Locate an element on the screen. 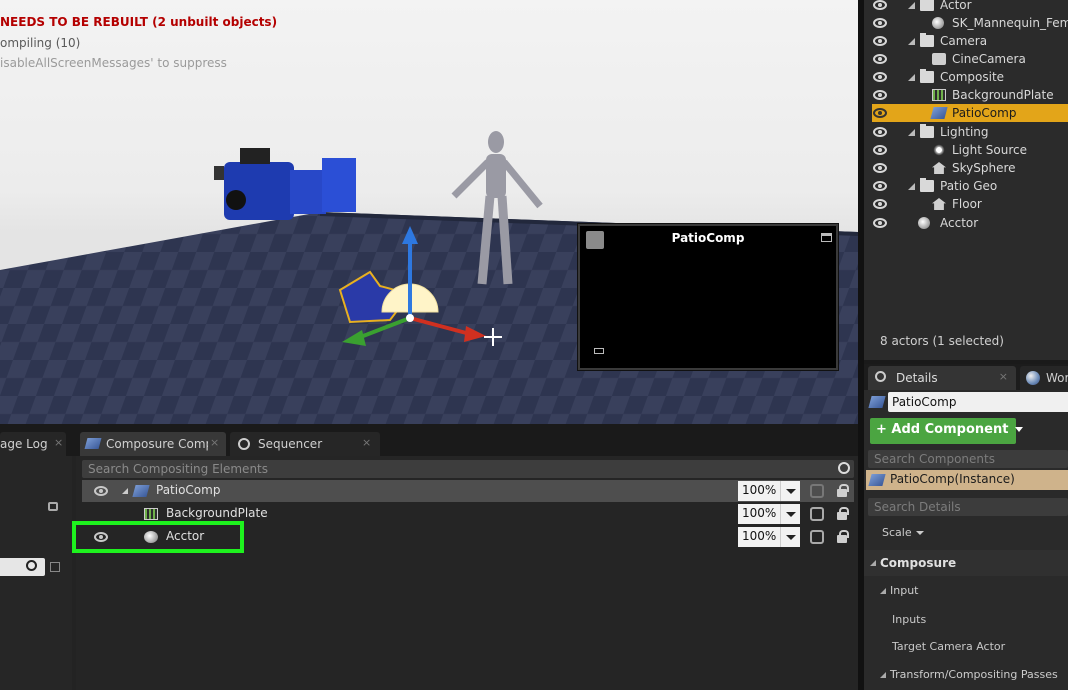 The height and width of the screenshot is (690, 1068). tab-label: Details is located at coordinates (917, 378).